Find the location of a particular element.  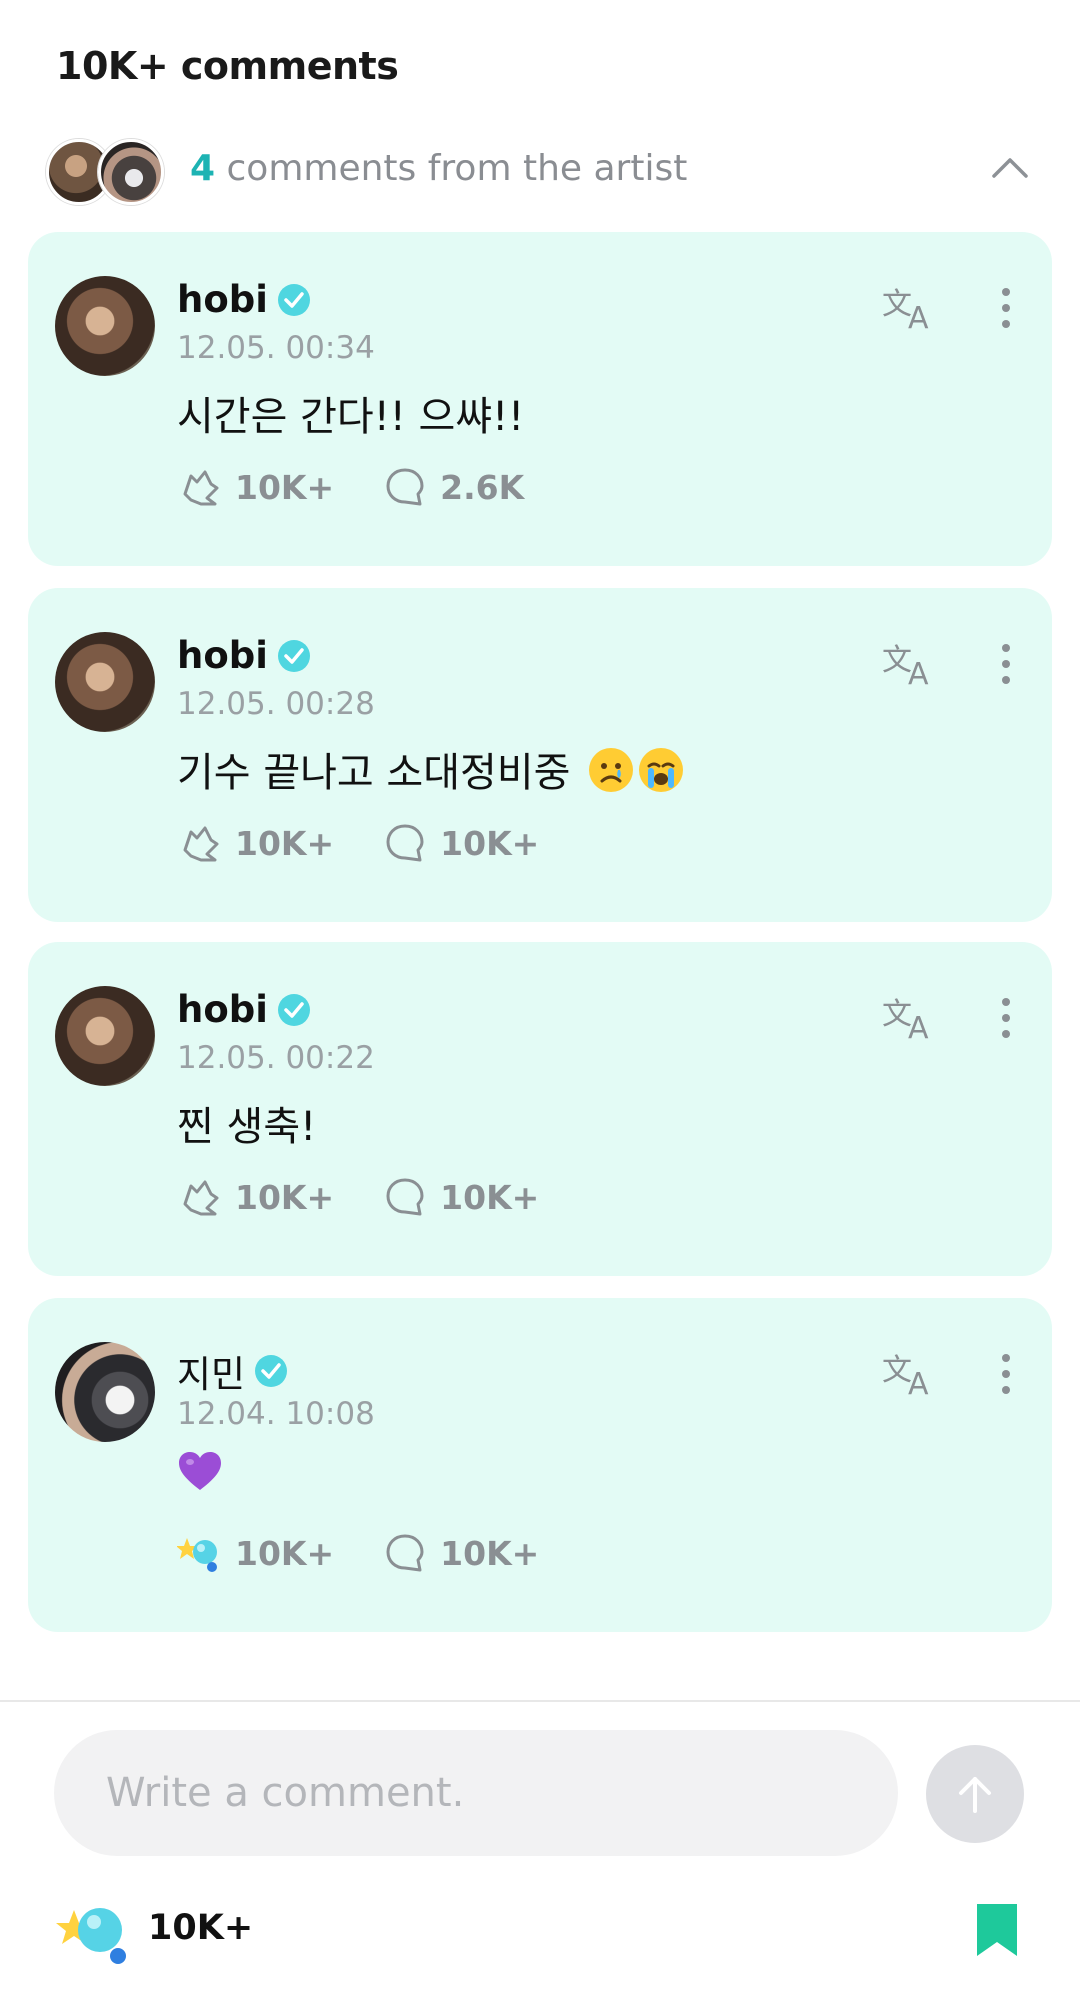

artist-comments-label: 4 comments from the artist is located at coordinates (438, 168).